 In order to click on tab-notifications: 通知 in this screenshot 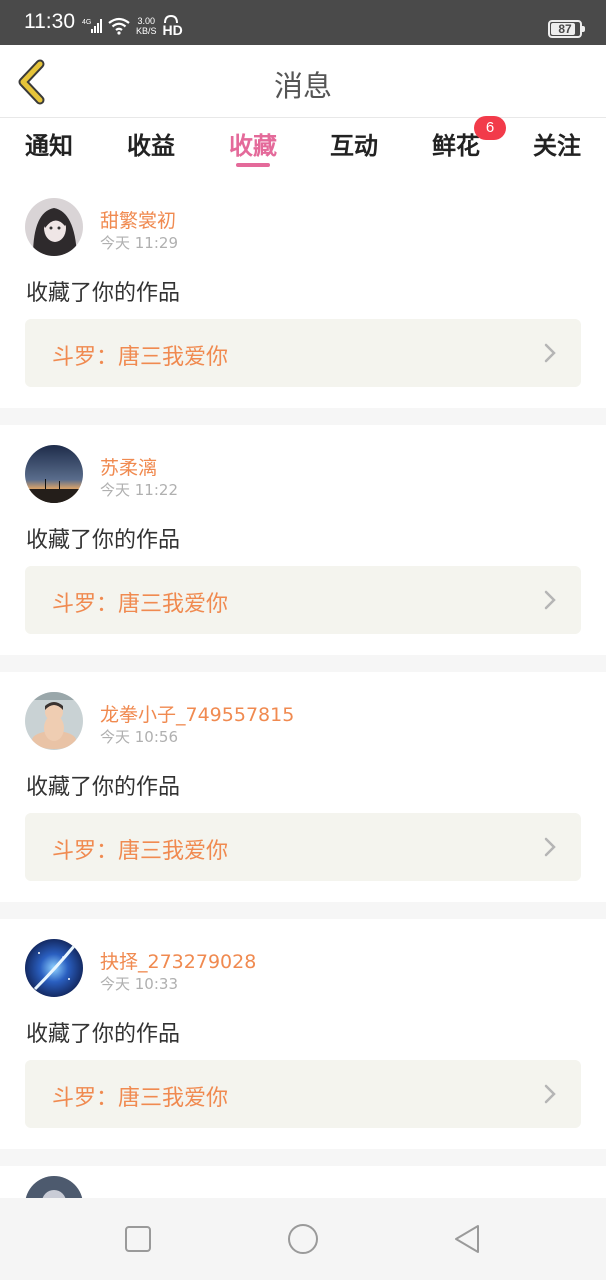, I will do `click(49, 143)`.